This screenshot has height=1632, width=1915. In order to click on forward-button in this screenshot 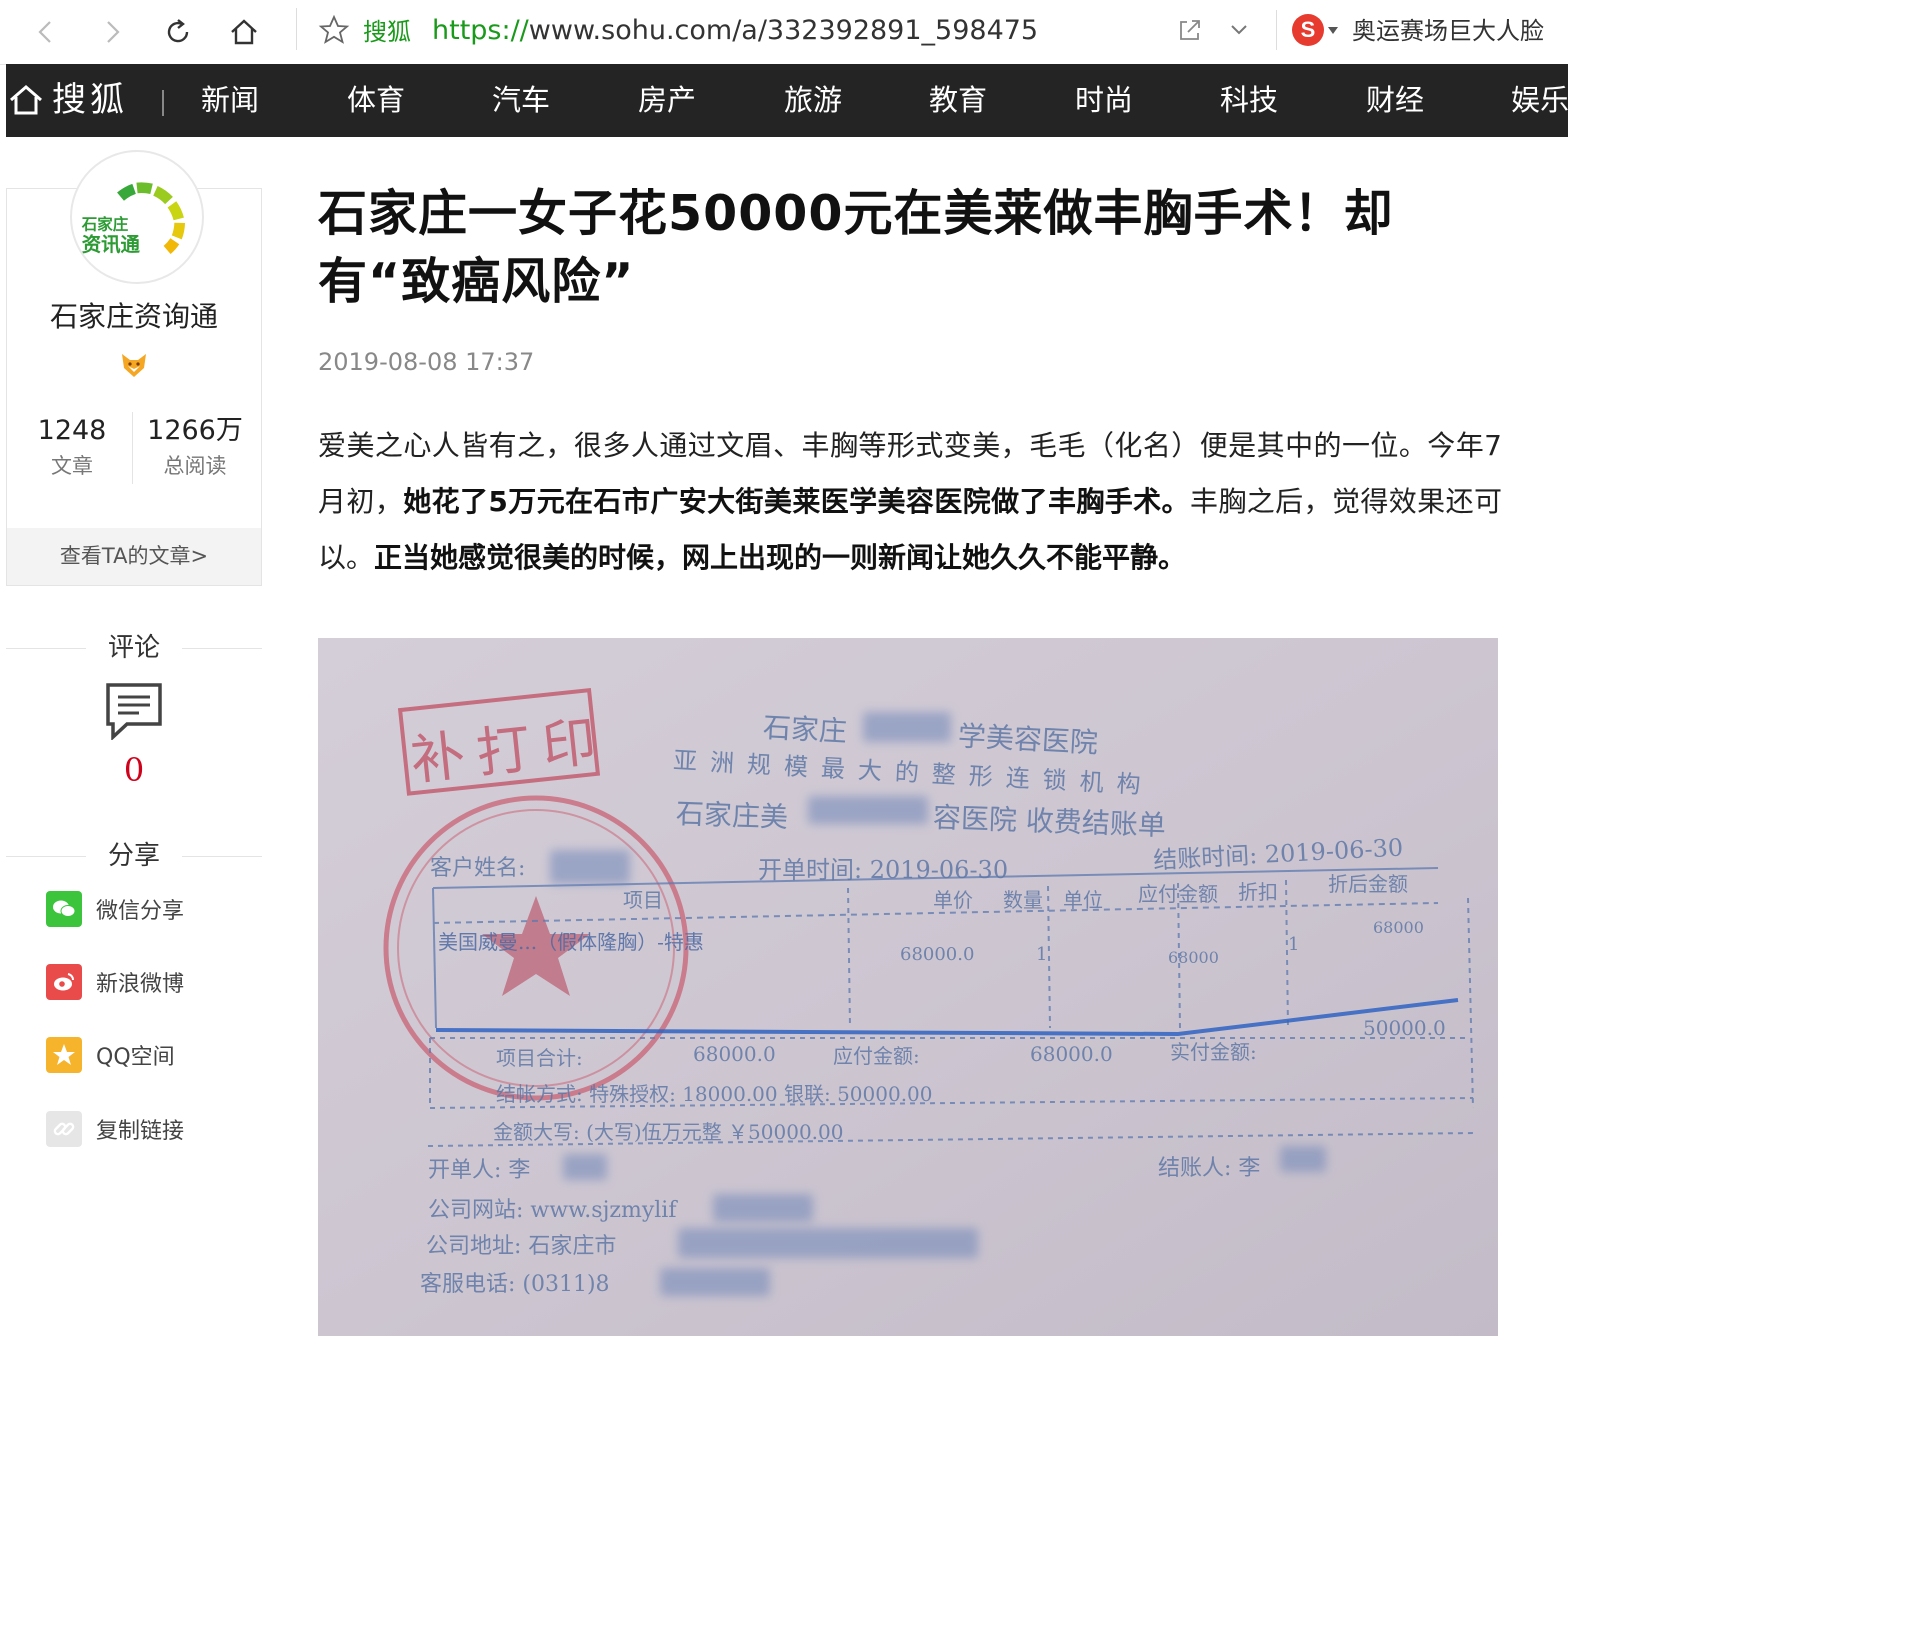, I will do `click(112, 32)`.